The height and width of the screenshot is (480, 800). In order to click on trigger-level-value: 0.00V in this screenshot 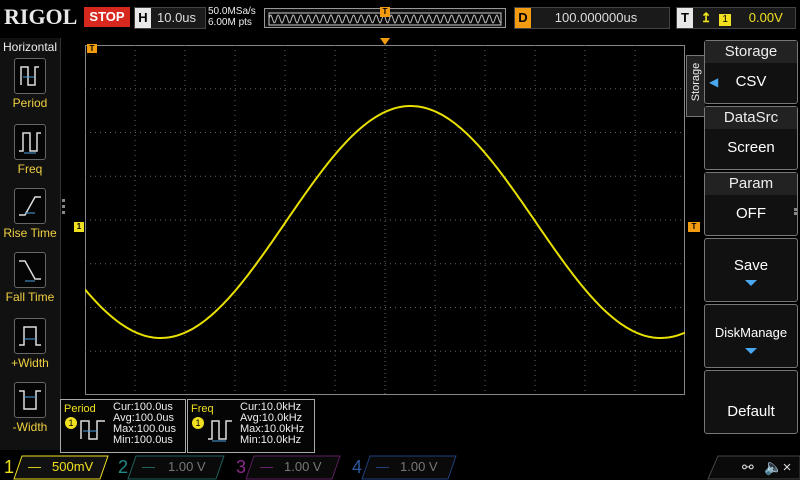, I will do `click(765, 17)`.